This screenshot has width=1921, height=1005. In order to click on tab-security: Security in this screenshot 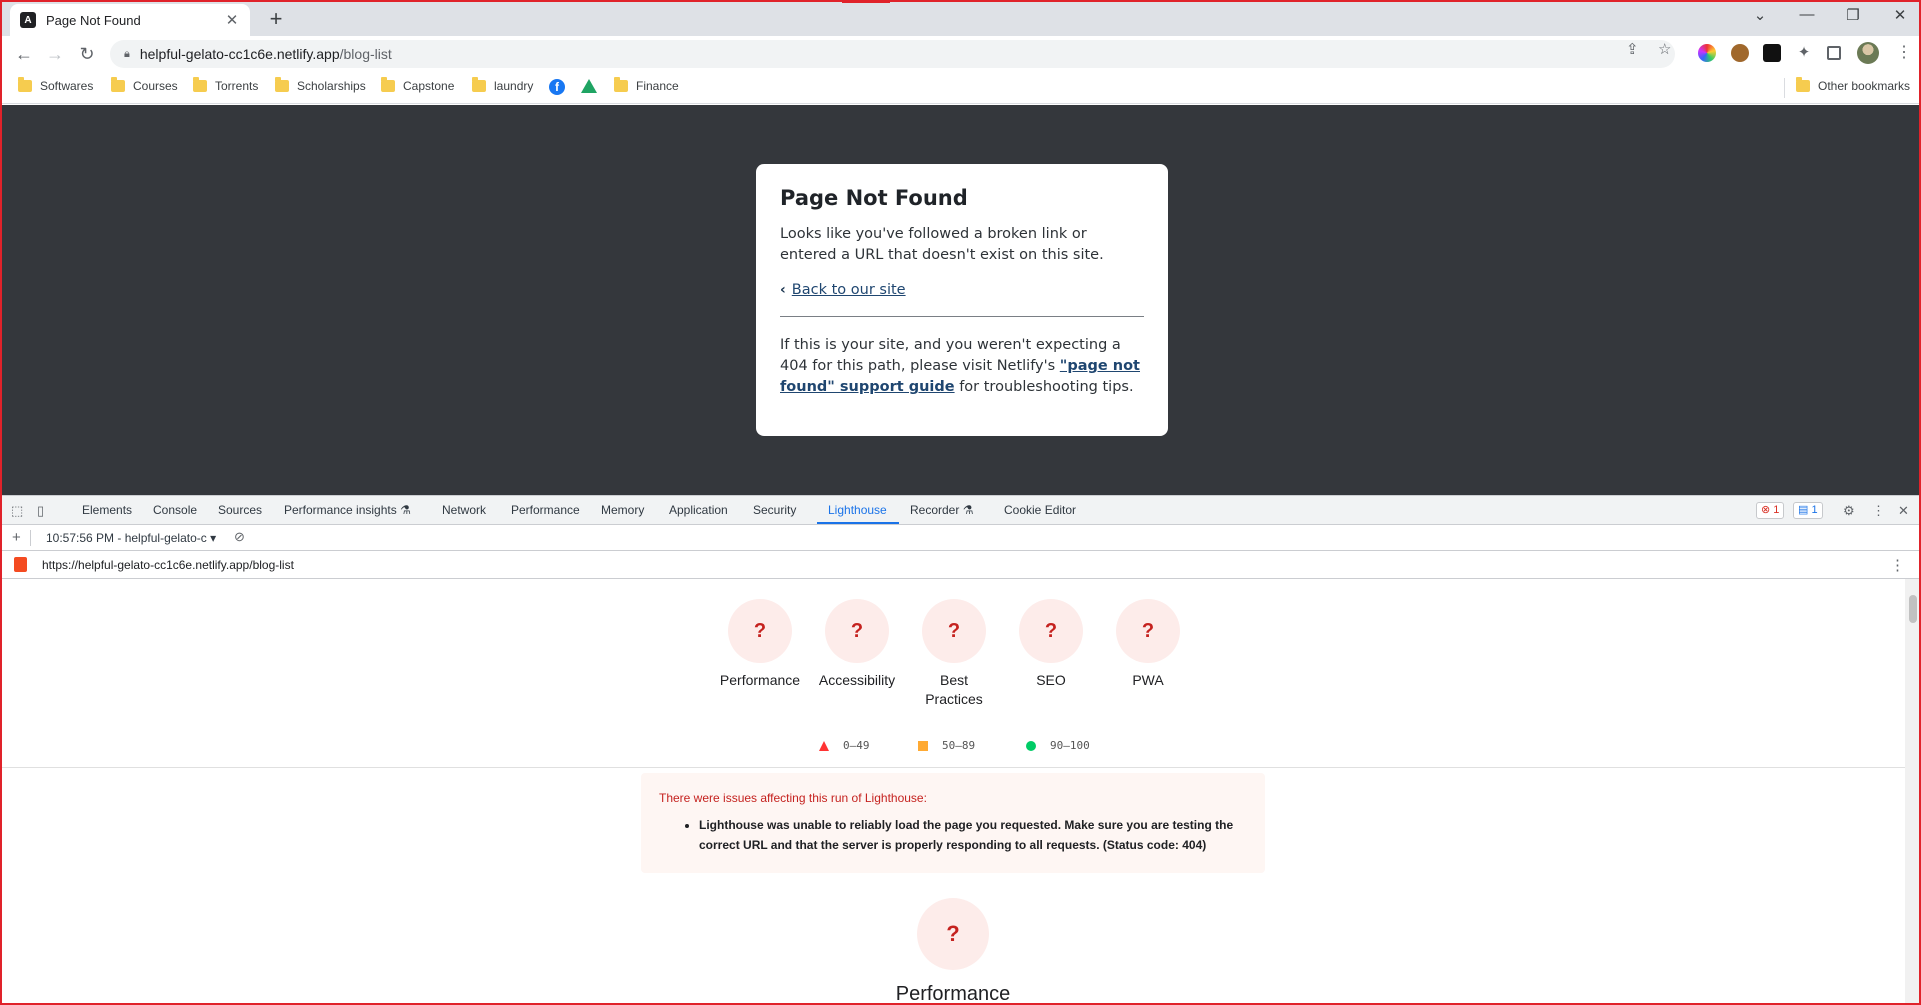, I will do `click(774, 510)`.